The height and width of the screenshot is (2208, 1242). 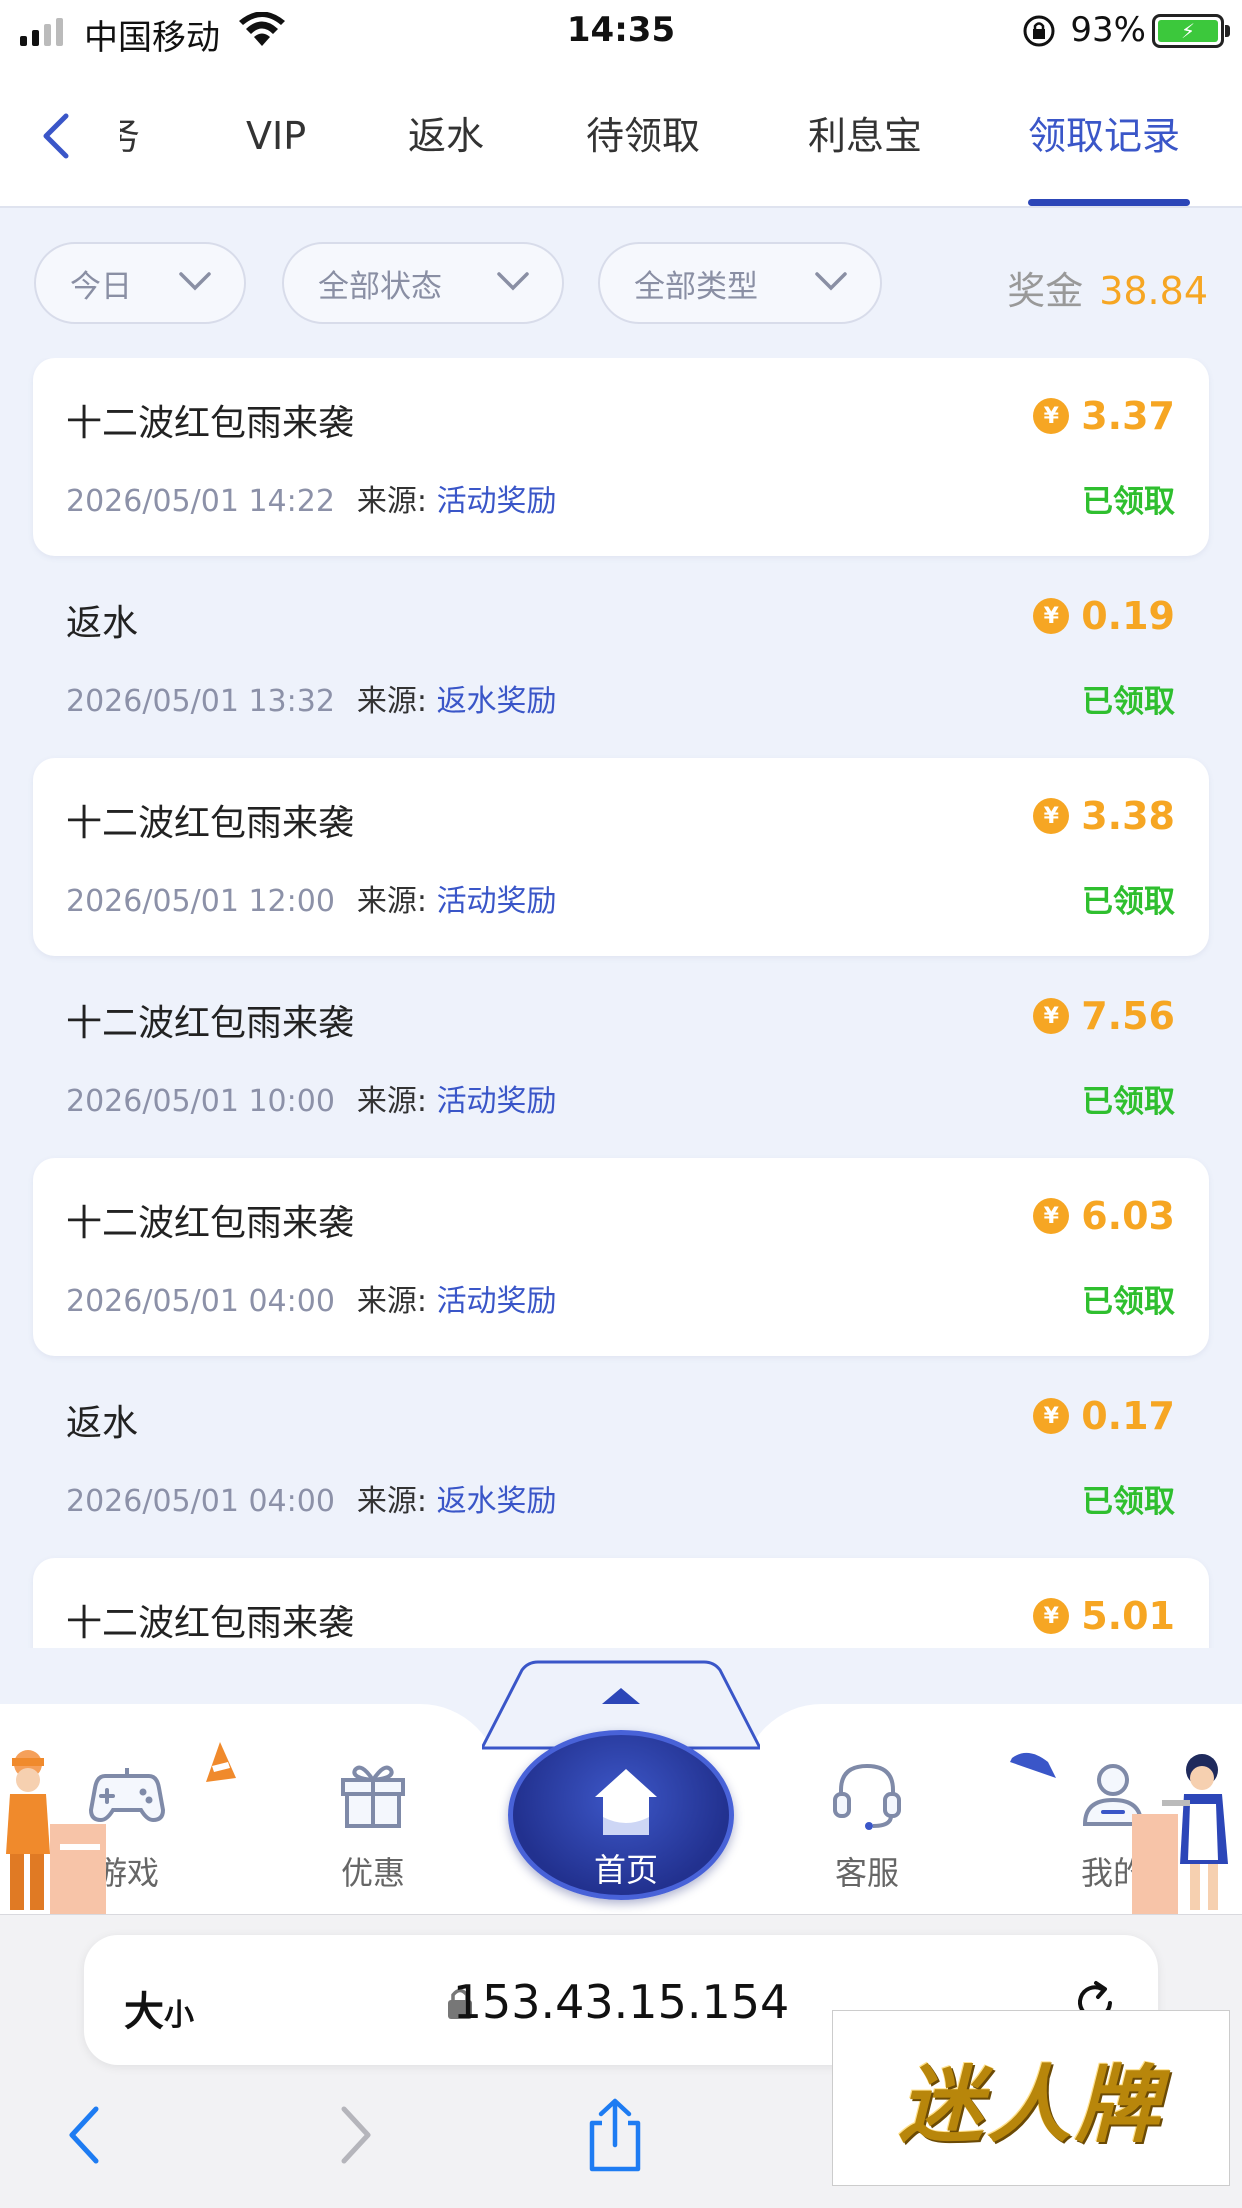 I want to click on tab-claim-records: 领取记录, so click(x=1104, y=136).